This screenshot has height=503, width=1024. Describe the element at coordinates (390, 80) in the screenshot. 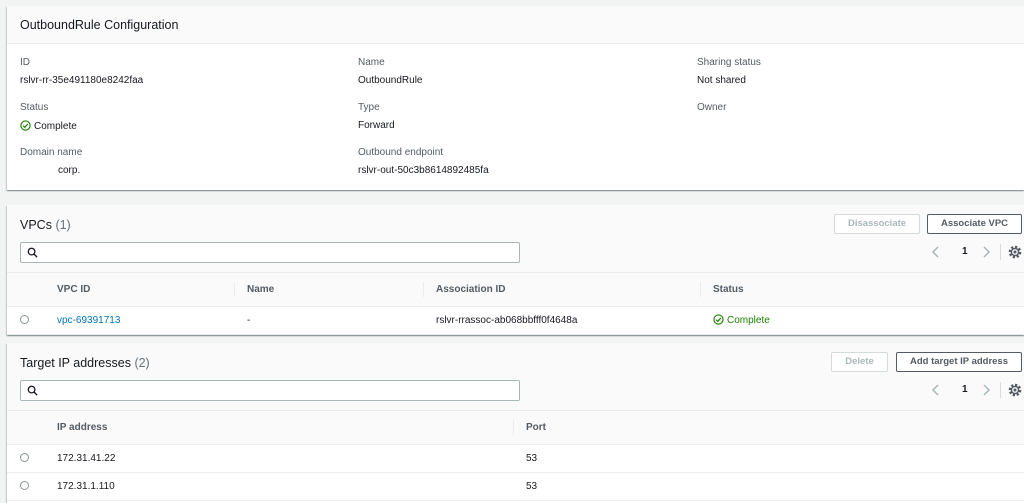

I see `name-value: OutboundRule` at that location.